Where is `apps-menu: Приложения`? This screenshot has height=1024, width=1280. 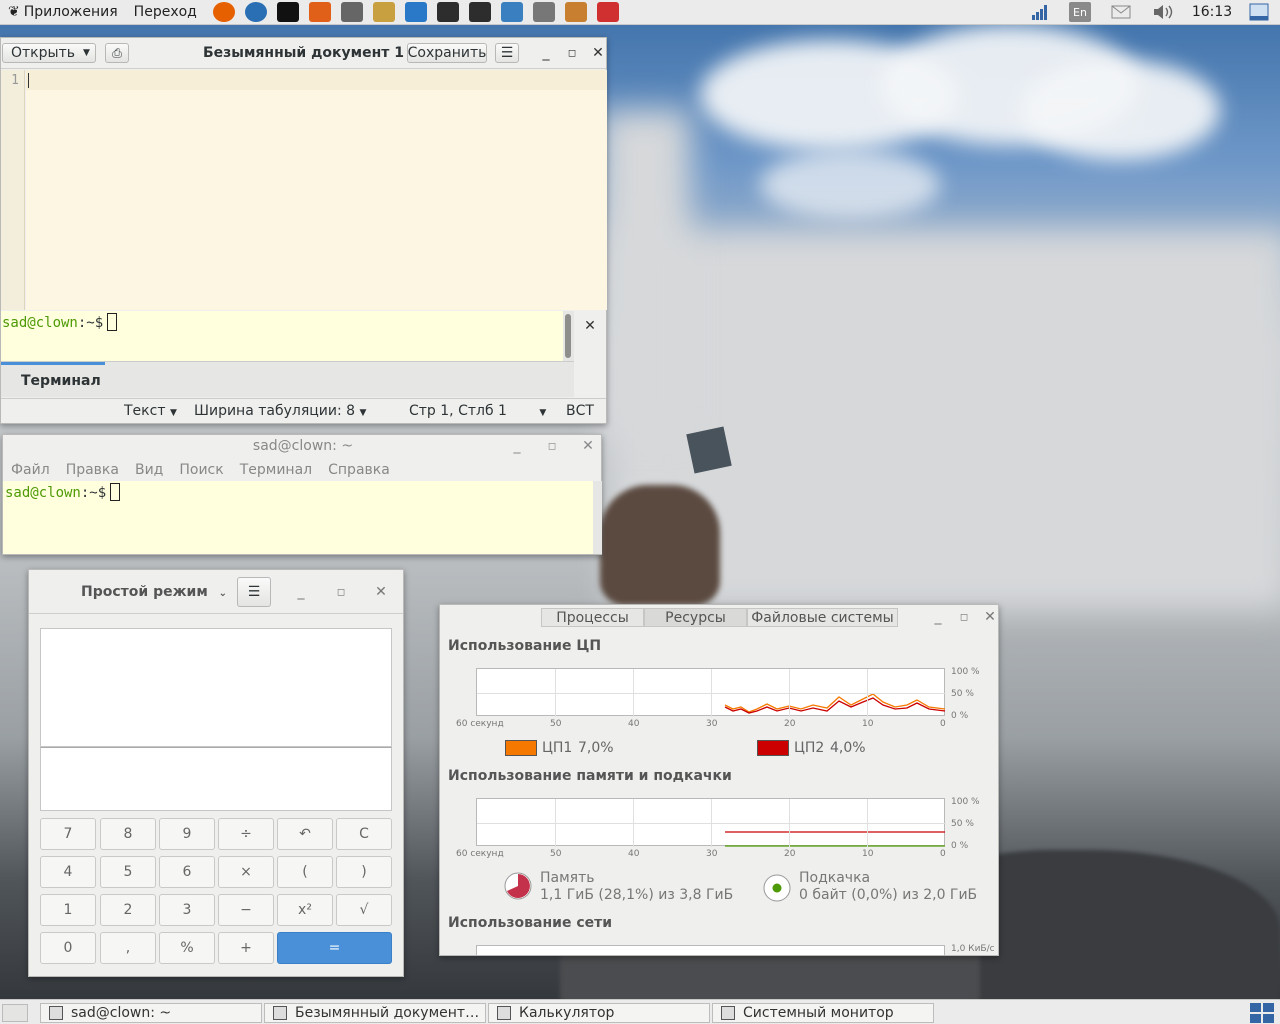
apps-menu: Приложения is located at coordinates (74, 12).